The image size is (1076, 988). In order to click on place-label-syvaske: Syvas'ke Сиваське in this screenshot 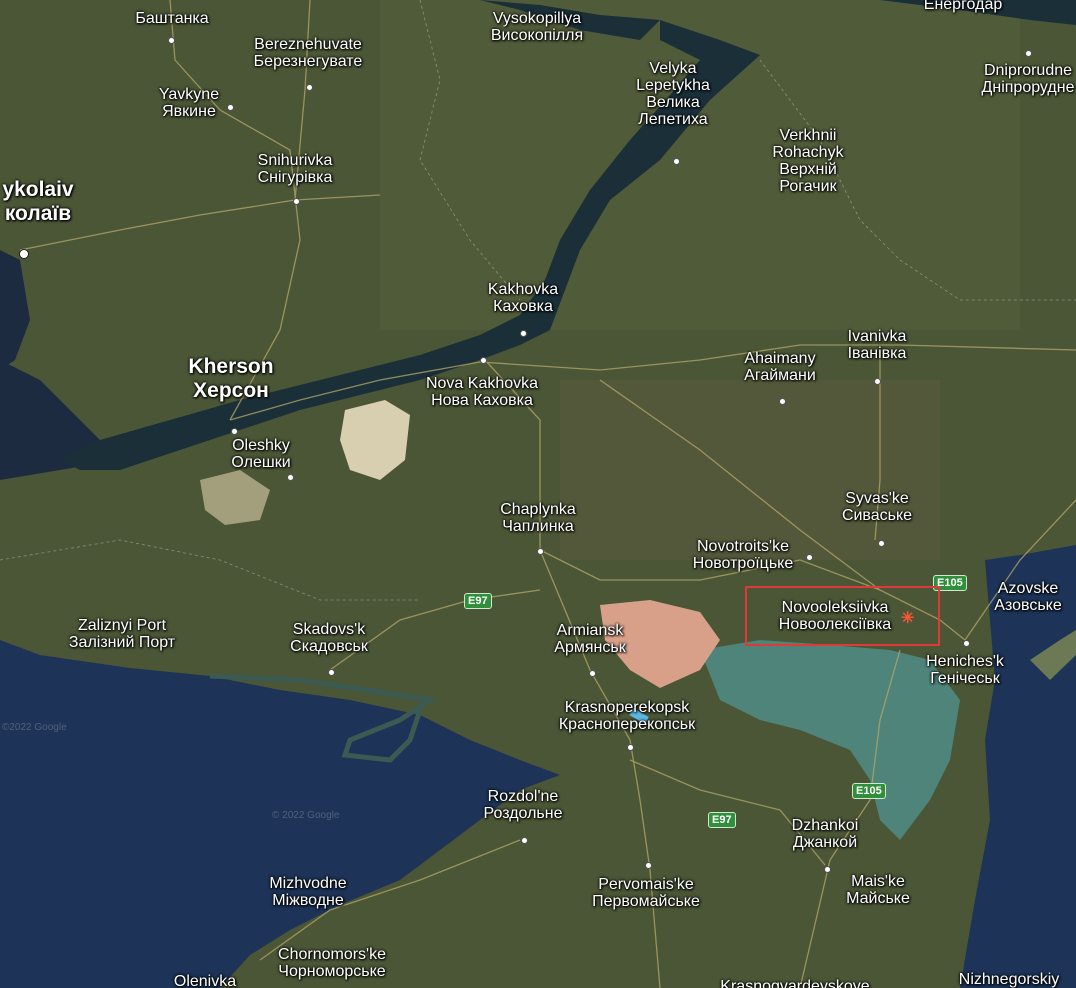, I will do `click(877, 507)`.